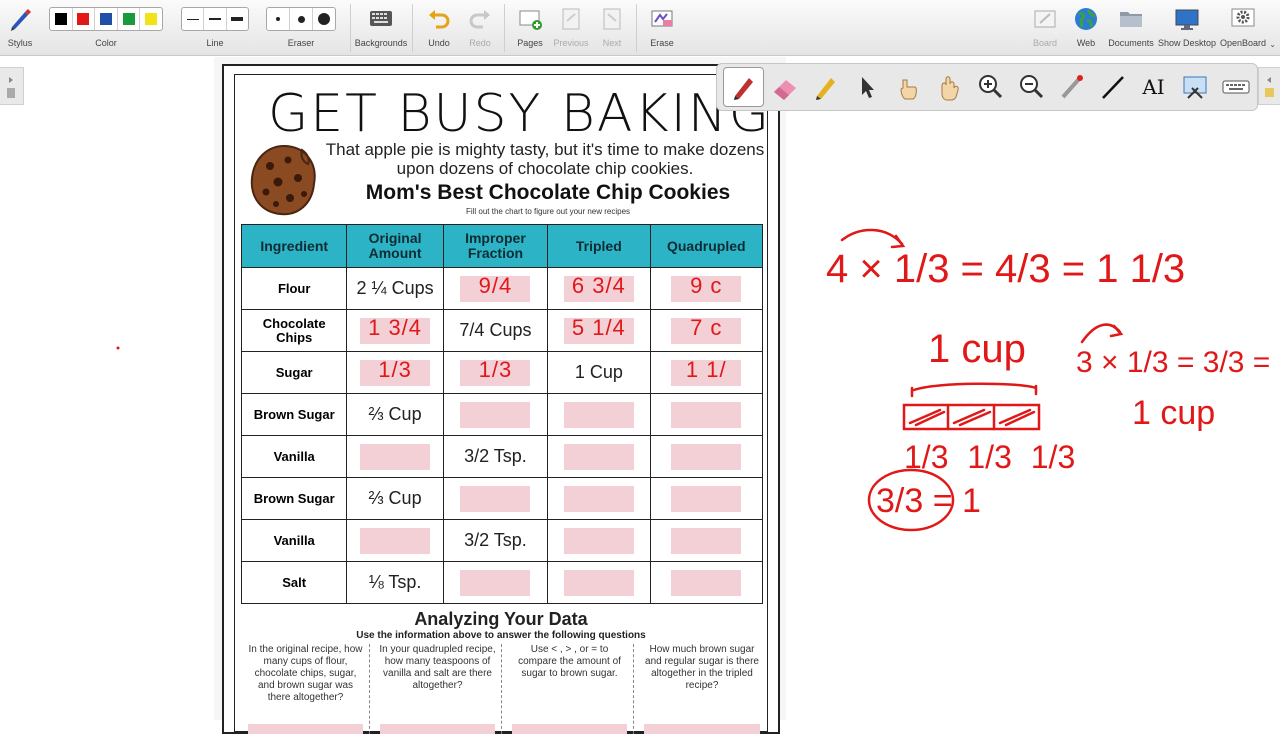 The width and height of the screenshot is (1280, 734). I want to click on color-black, so click(61, 19).